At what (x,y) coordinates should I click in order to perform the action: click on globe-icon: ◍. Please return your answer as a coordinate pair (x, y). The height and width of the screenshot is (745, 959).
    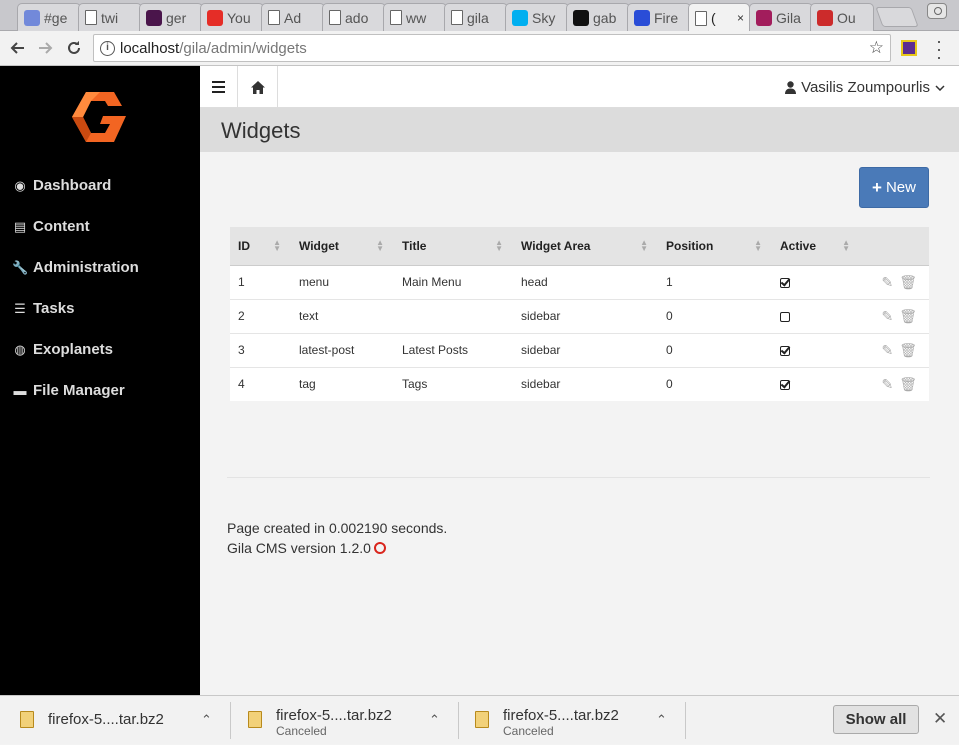
    Looking at the image, I should click on (20, 349).